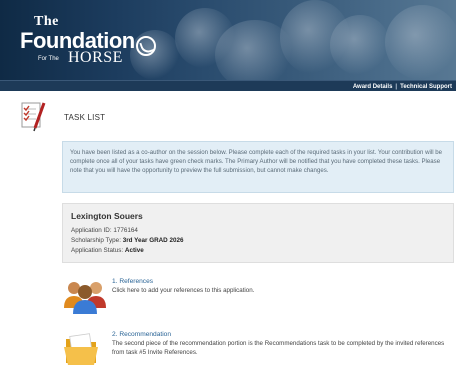 This screenshot has width=456, height=377. I want to click on applicant-name: Lexington Souers, so click(107, 216).